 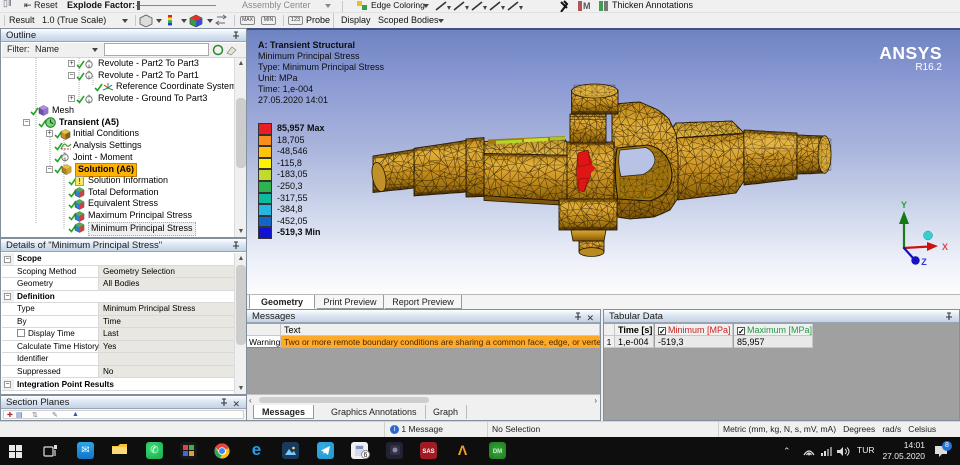 What do you see at coordinates (945, 247) in the screenshot?
I see `svg-text: X` at bounding box center [945, 247].